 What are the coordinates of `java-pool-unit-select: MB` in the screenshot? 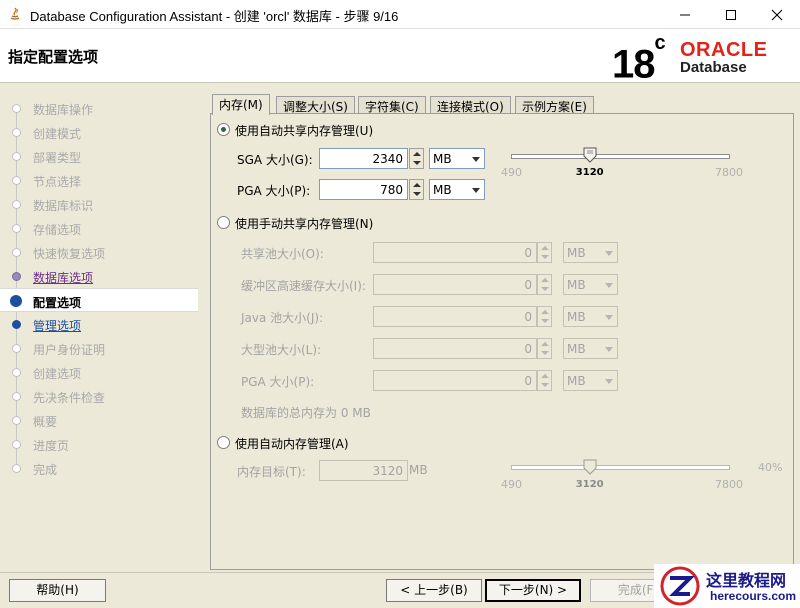 It's located at (590, 316).